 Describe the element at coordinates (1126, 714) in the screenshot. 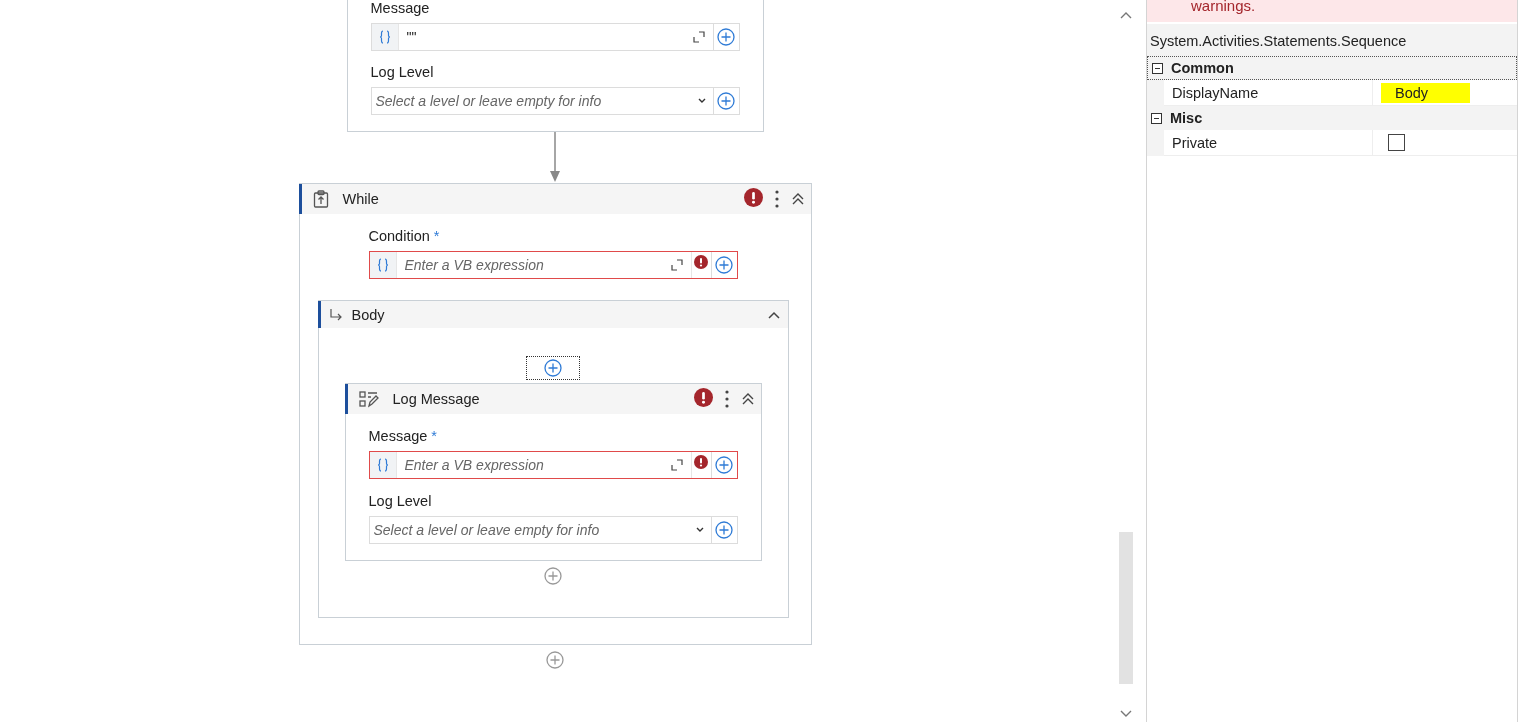

I see `scroll-down-icon` at that location.